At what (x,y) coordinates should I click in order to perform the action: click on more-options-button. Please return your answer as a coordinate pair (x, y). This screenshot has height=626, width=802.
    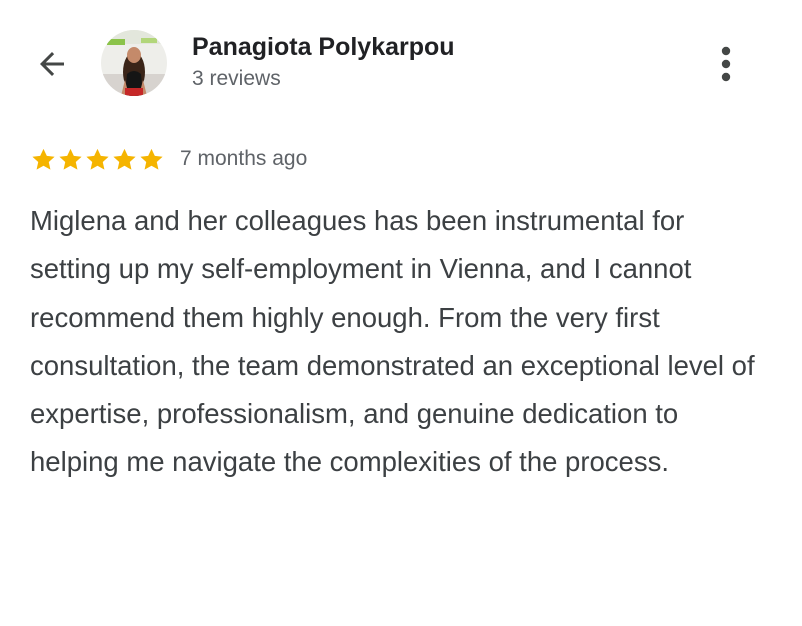
    Looking at the image, I should click on (726, 64).